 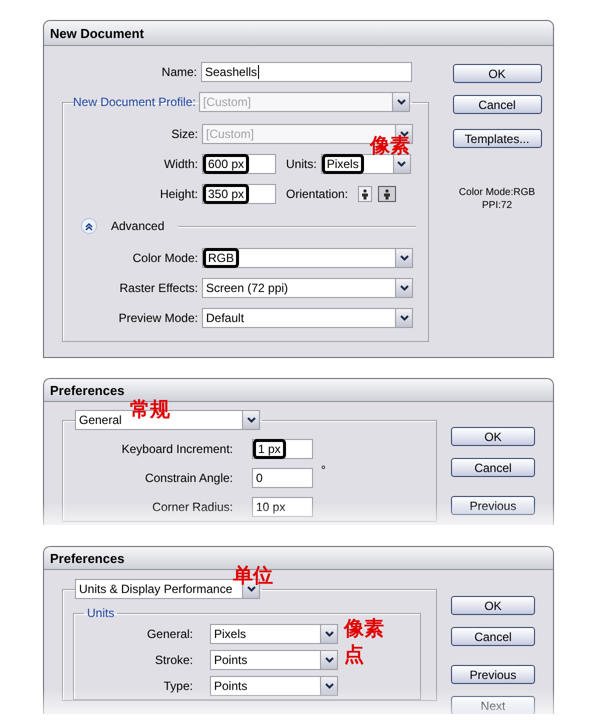 What do you see at coordinates (101, 613) in the screenshot?
I see `group-label: Units` at bounding box center [101, 613].